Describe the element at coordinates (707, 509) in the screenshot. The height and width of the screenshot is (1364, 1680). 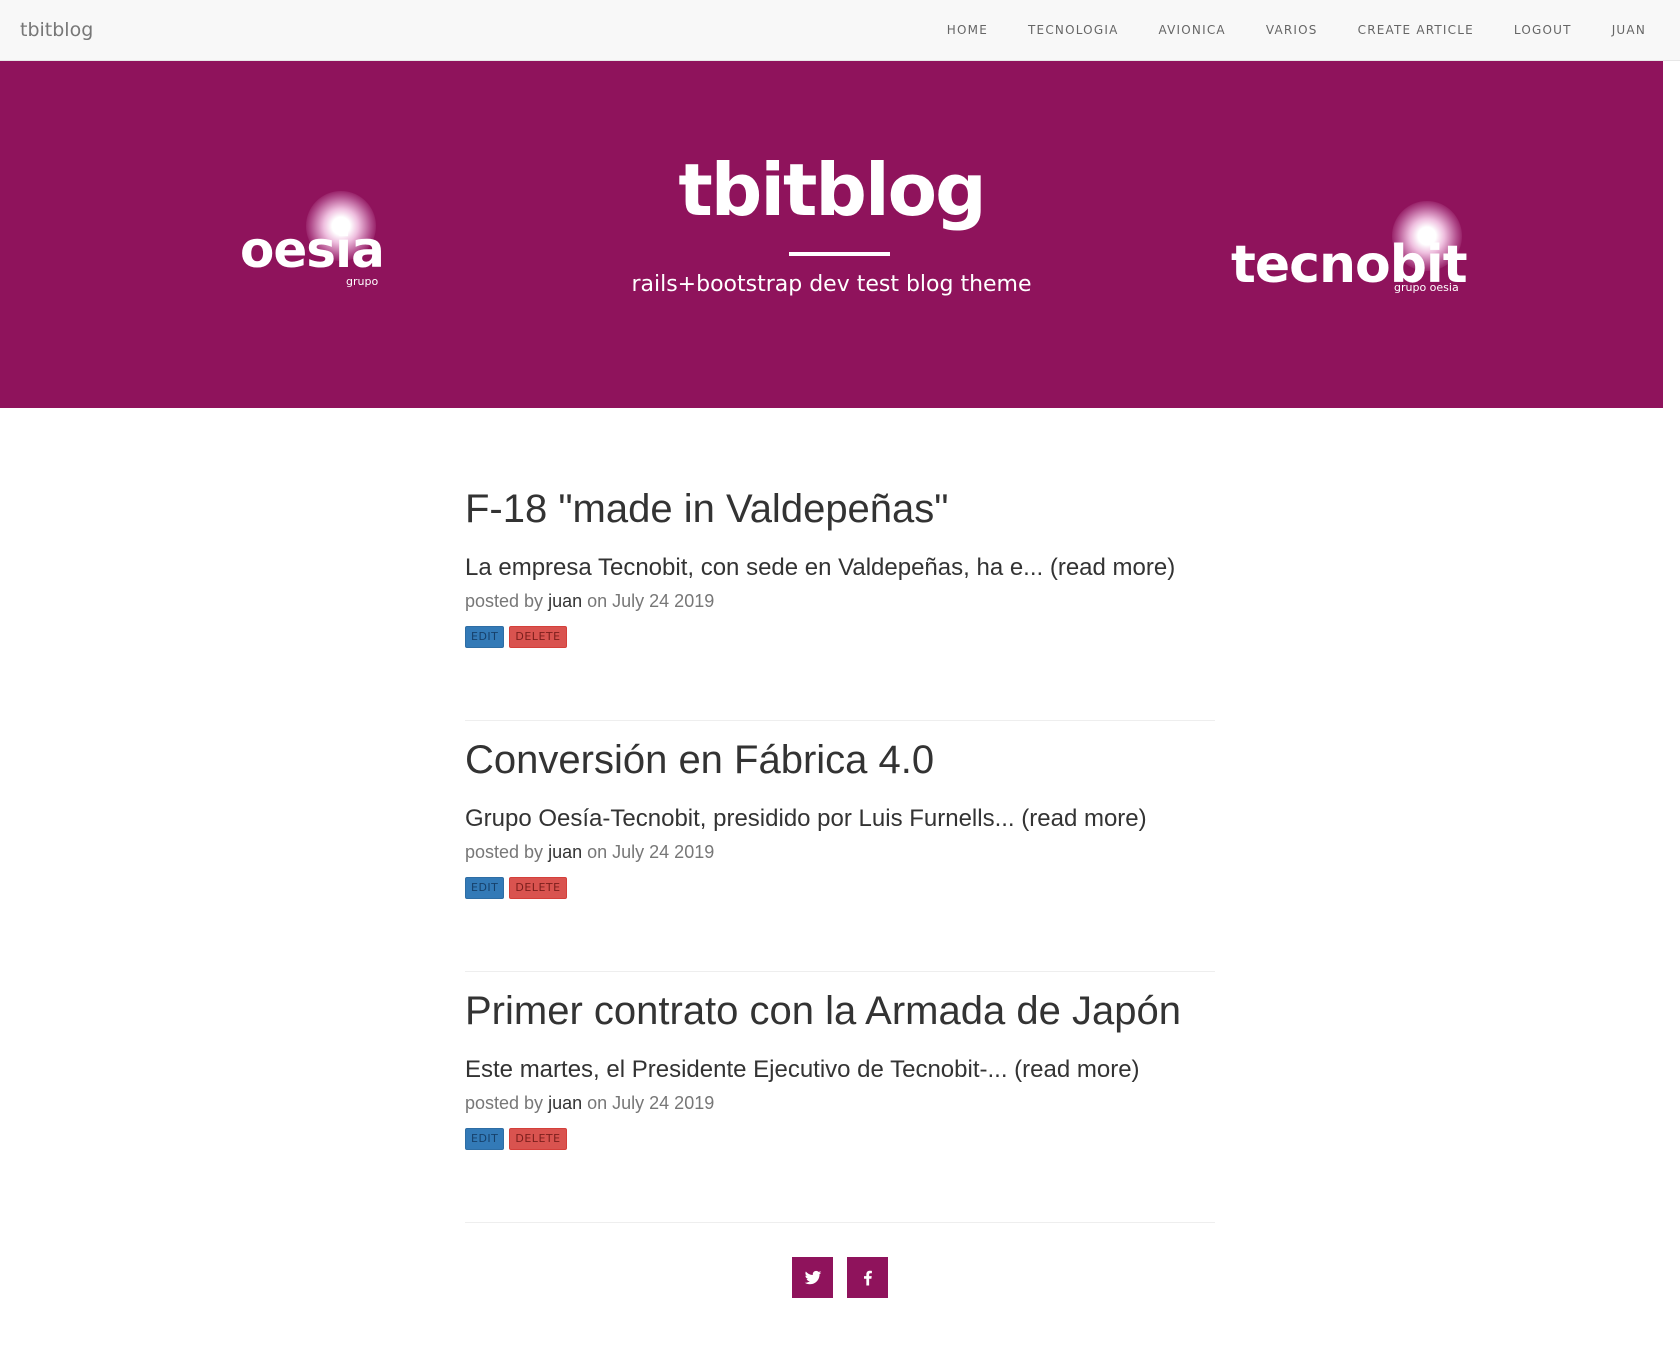
I see `post-title: F-18 "made in Valdepeñas"` at that location.